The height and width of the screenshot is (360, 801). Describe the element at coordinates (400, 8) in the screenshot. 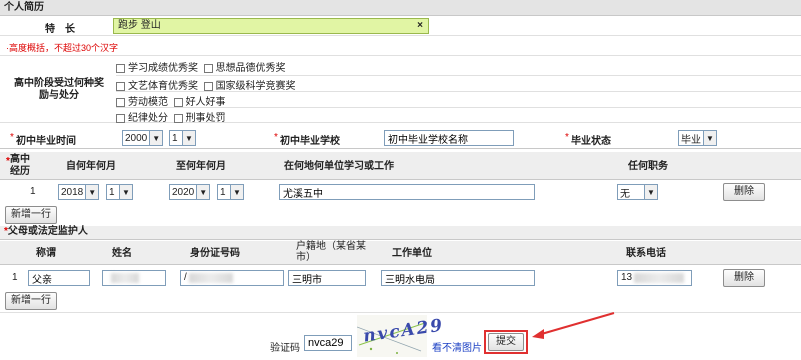

I see `resume-section-header: 个人简历` at that location.